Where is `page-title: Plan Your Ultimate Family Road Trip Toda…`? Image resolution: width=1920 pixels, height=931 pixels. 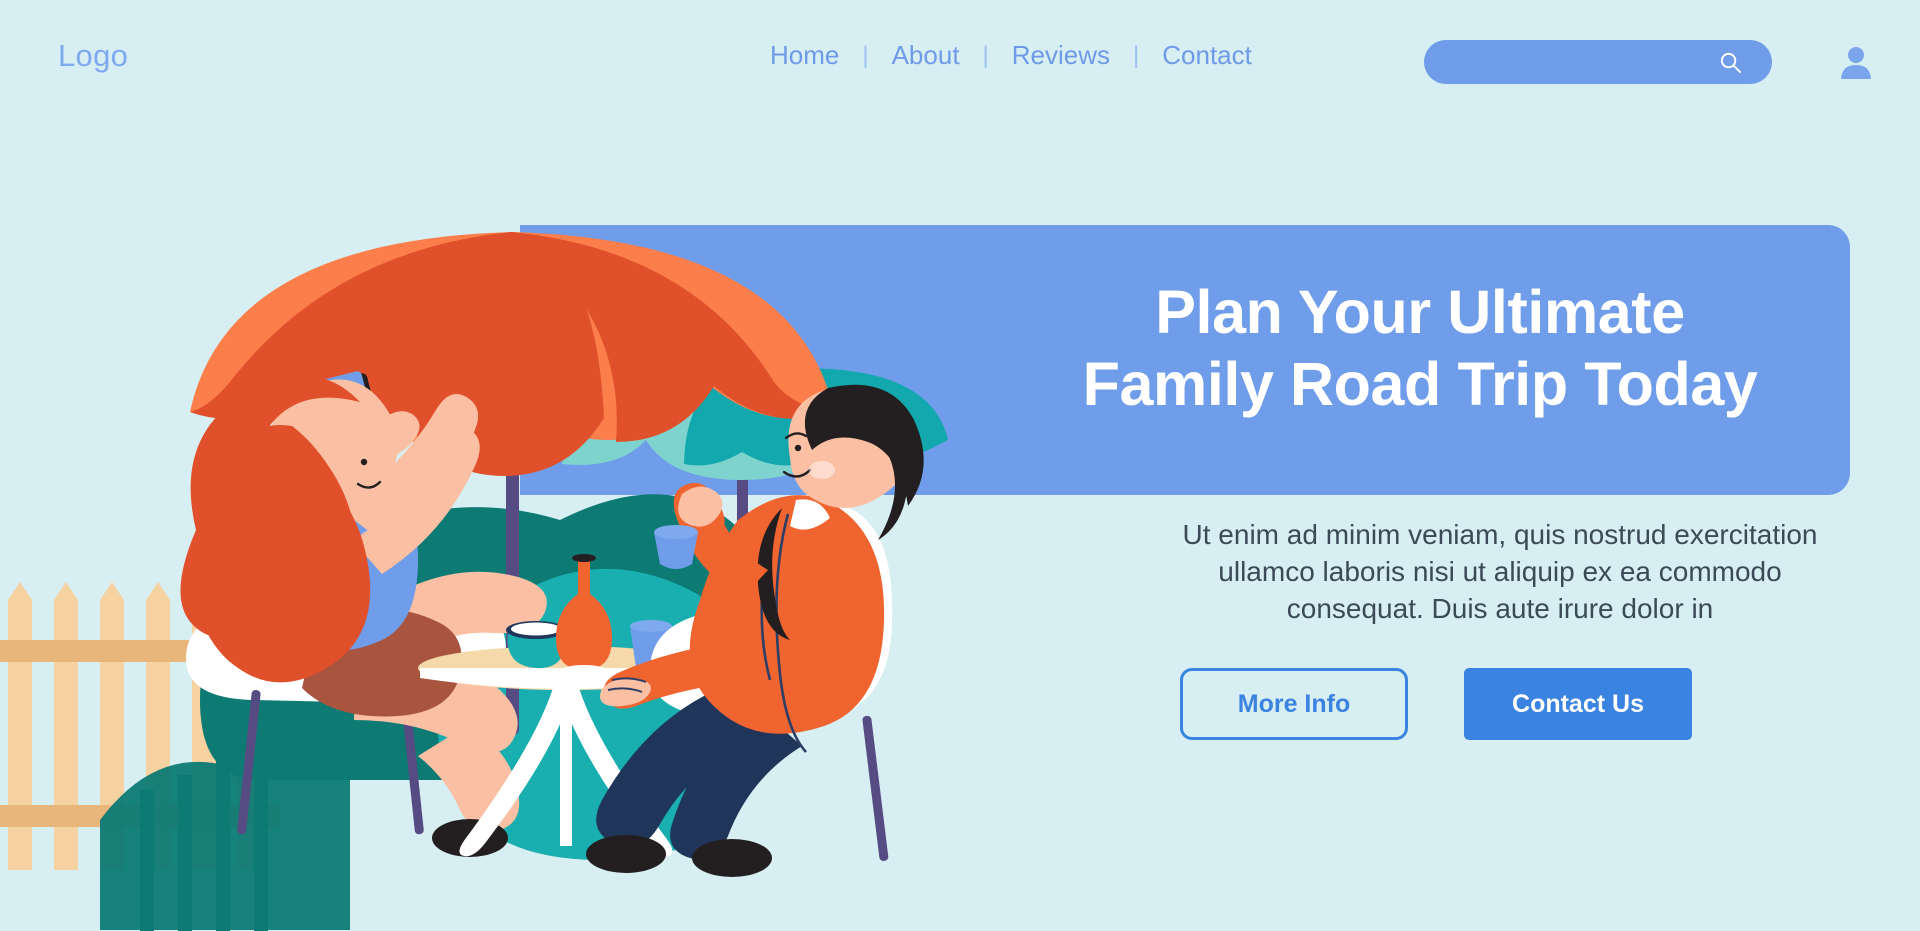 page-title: Plan Your Ultimate Family Road Trip Toda… is located at coordinates (1420, 349).